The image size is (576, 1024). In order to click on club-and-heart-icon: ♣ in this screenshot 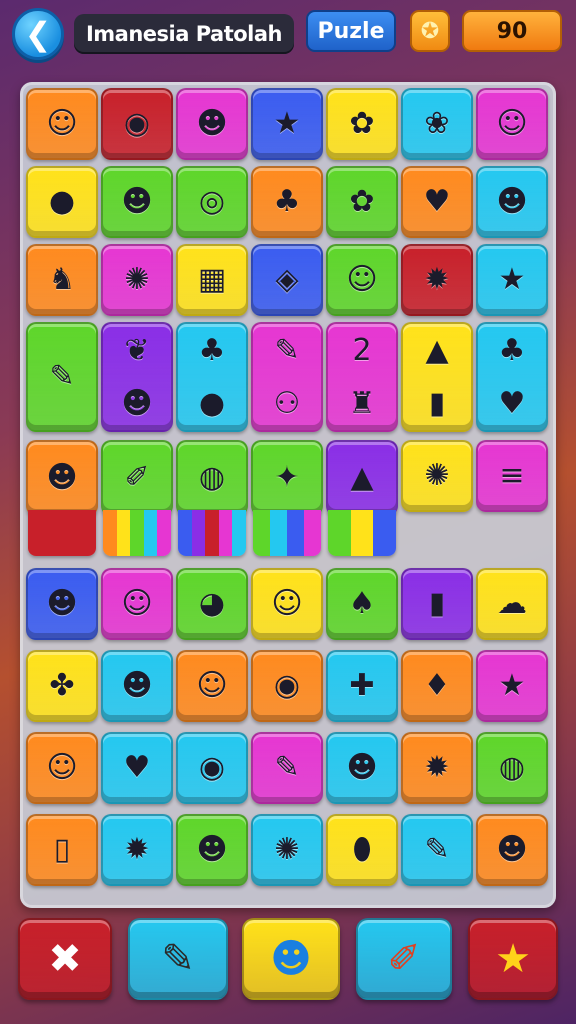, I will do `click(512, 350)`.